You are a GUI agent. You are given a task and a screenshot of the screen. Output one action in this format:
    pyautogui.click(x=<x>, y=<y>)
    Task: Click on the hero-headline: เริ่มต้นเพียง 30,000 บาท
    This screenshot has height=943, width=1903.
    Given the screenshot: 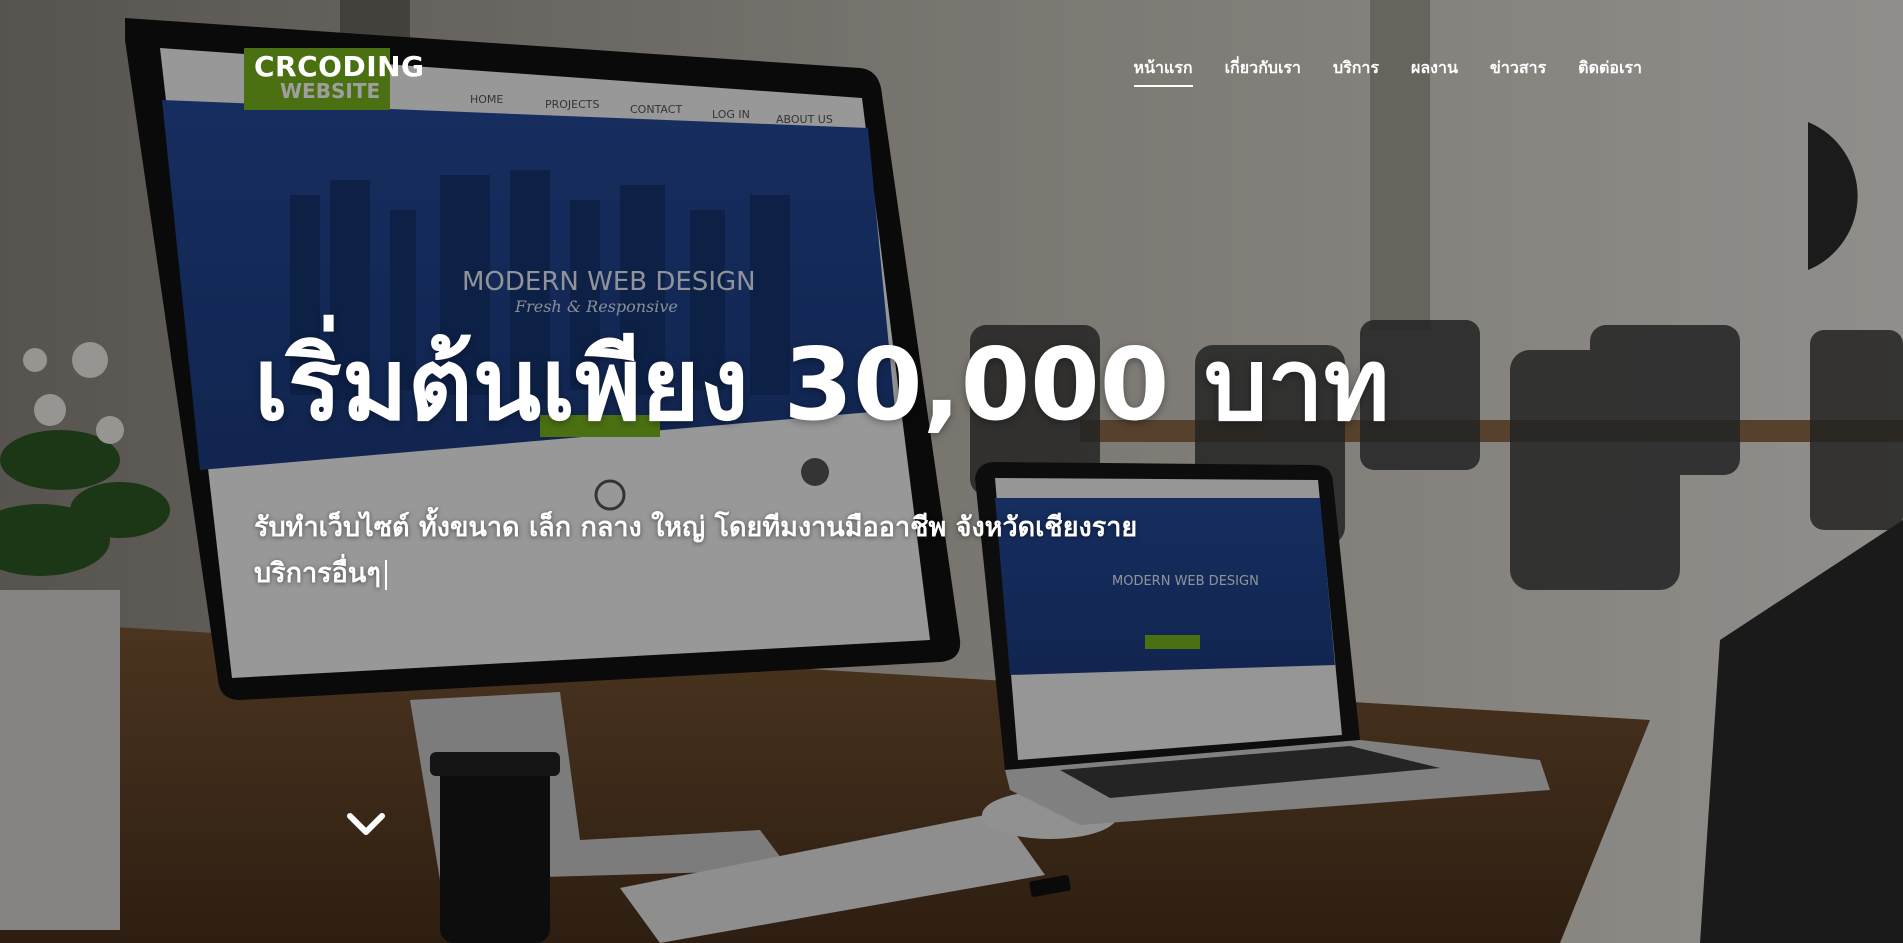 What is the action you would take?
    pyautogui.click(x=822, y=384)
    